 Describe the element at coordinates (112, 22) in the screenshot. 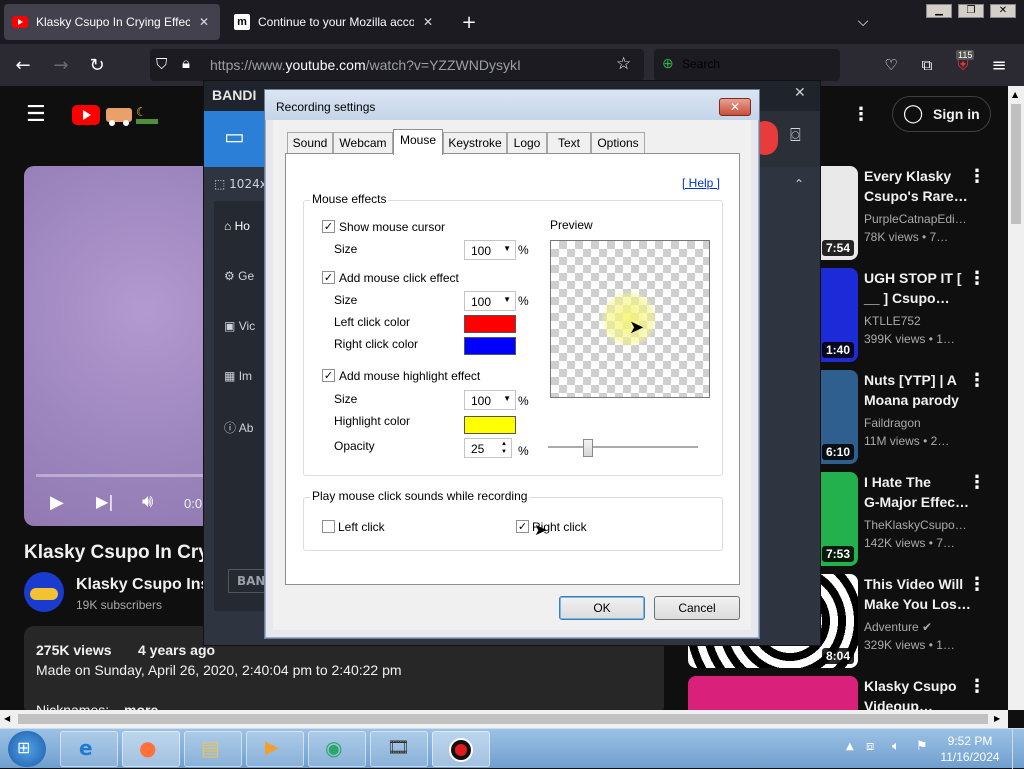

I see `tab-youtube: Klasky Csupo In Crying Effect (K ✕` at that location.